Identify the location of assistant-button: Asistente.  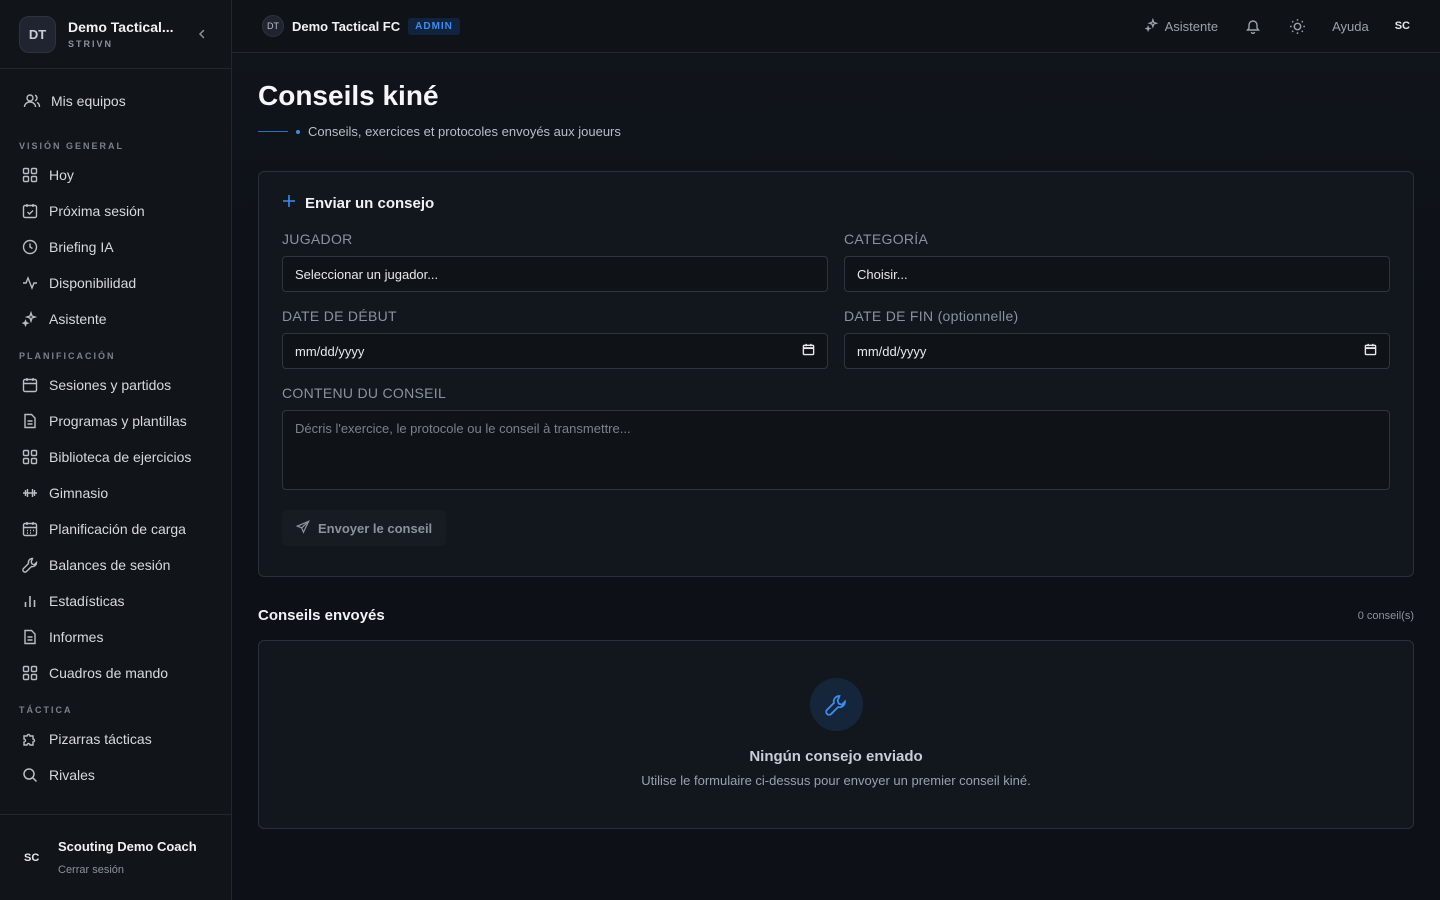
(1181, 26).